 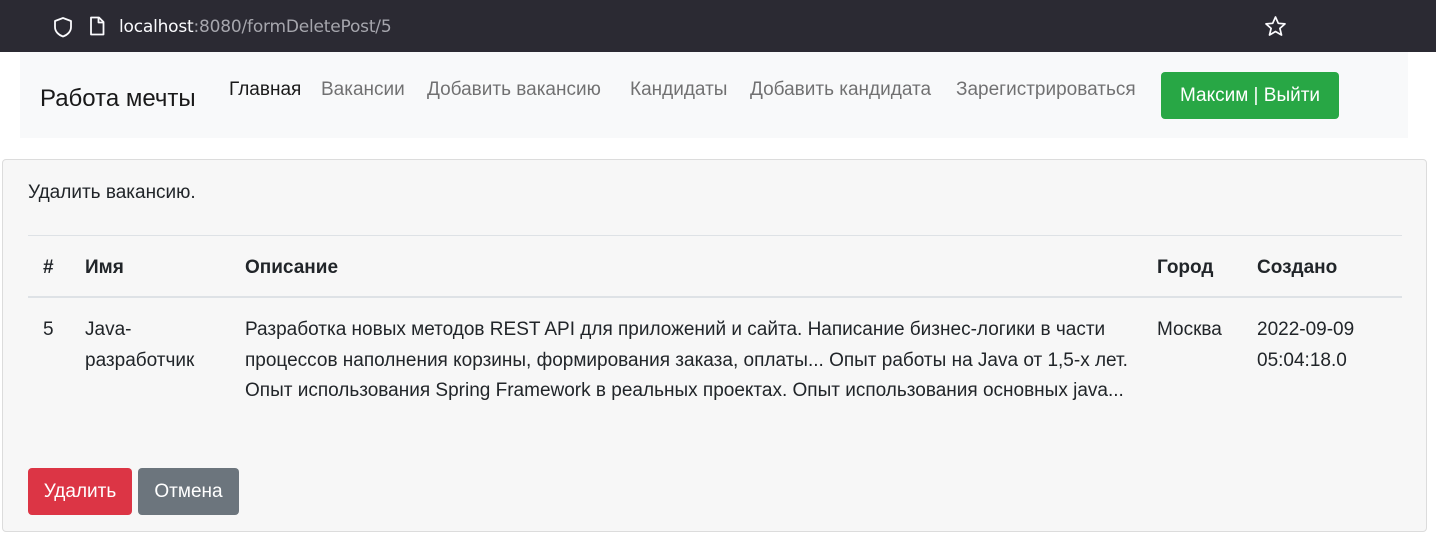 I want to click on nav-link-add-candidate: Добавить кандидата, so click(x=840, y=90).